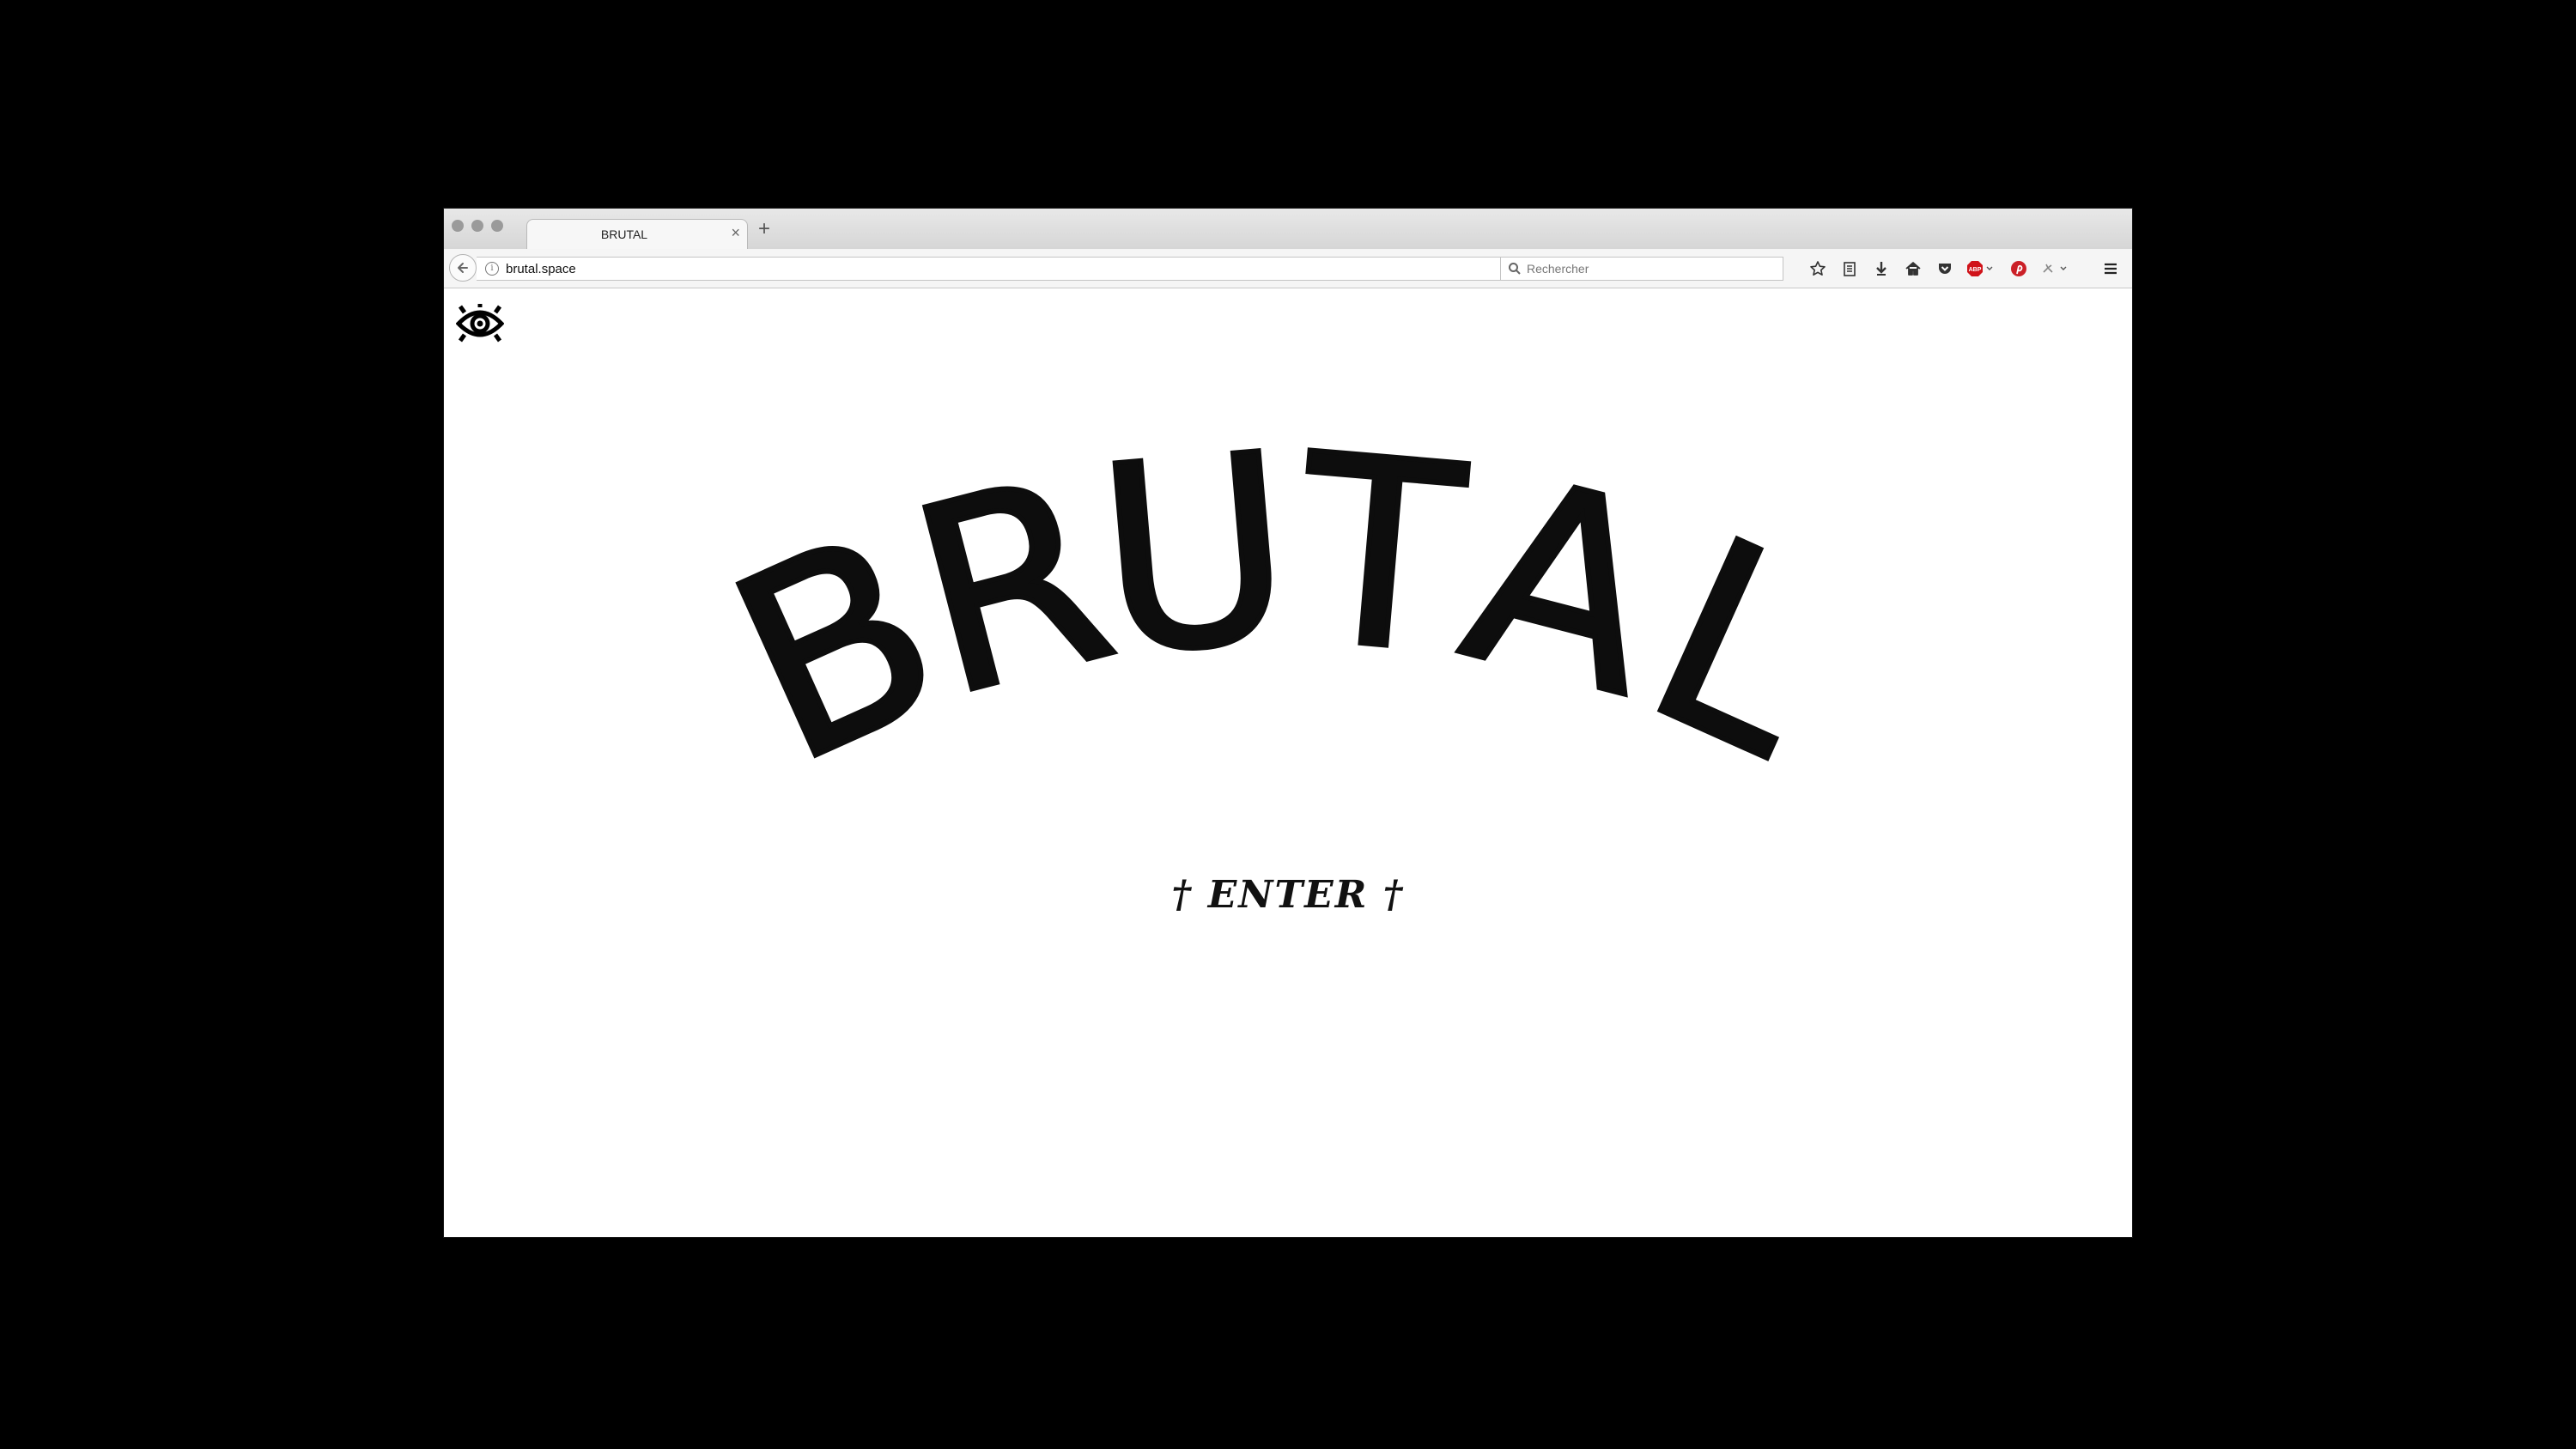 The width and height of the screenshot is (2576, 1449). What do you see at coordinates (735, 232) in the screenshot?
I see `tab-close-icon: ×` at bounding box center [735, 232].